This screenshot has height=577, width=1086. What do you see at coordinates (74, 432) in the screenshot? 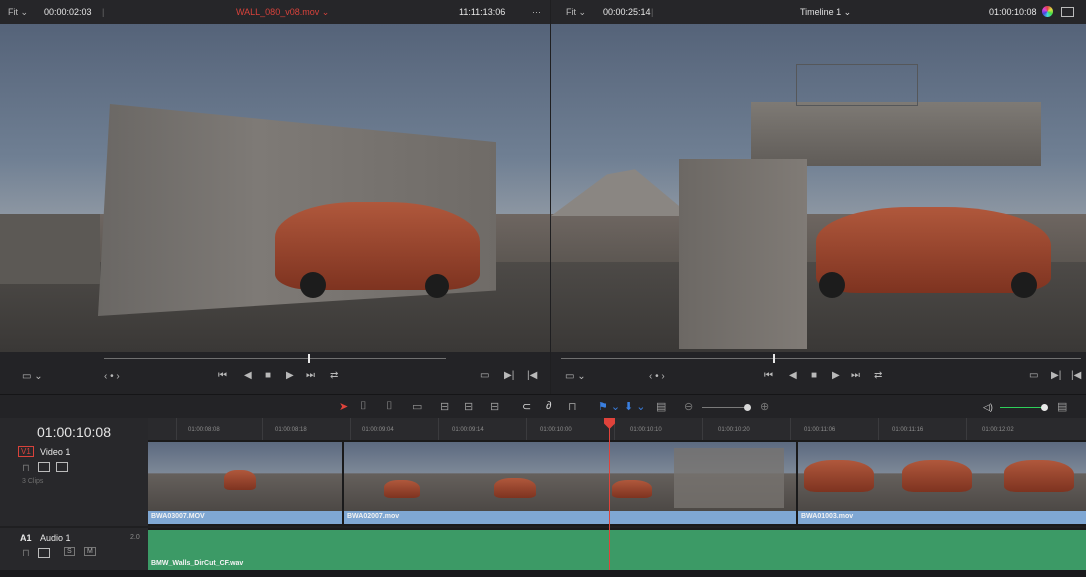
I see `current-timecode: 01:00:10:08` at bounding box center [74, 432].